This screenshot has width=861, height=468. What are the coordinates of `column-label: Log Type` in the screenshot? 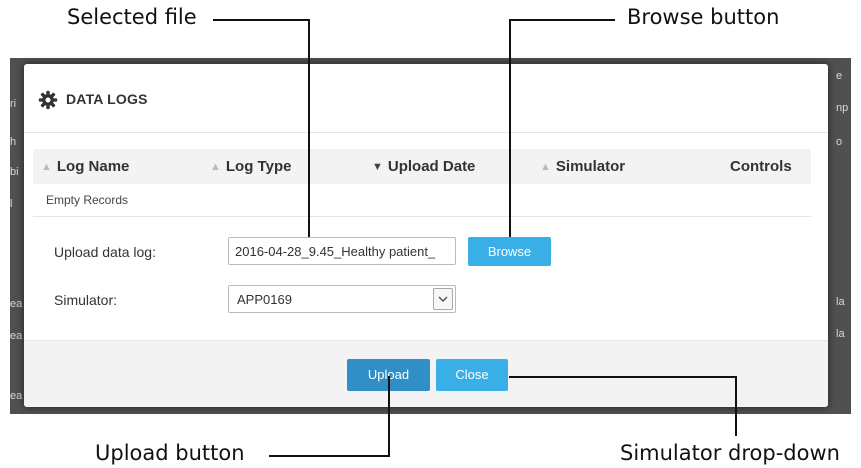 It's located at (258, 166).